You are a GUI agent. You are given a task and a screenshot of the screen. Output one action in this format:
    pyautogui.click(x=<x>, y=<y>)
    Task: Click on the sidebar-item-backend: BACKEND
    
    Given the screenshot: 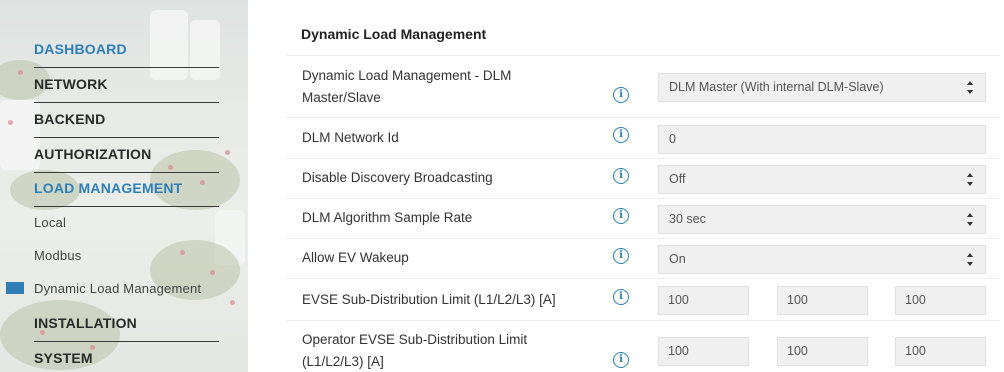 What is the action you would take?
    pyautogui.click(x=126, y=119)
    